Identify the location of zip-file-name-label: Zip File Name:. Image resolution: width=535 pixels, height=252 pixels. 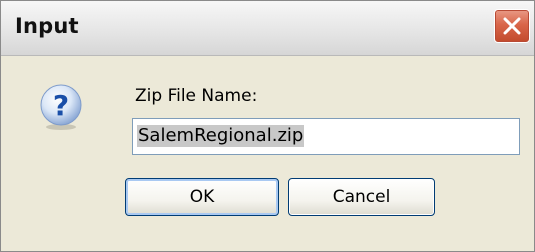
(196, 96).